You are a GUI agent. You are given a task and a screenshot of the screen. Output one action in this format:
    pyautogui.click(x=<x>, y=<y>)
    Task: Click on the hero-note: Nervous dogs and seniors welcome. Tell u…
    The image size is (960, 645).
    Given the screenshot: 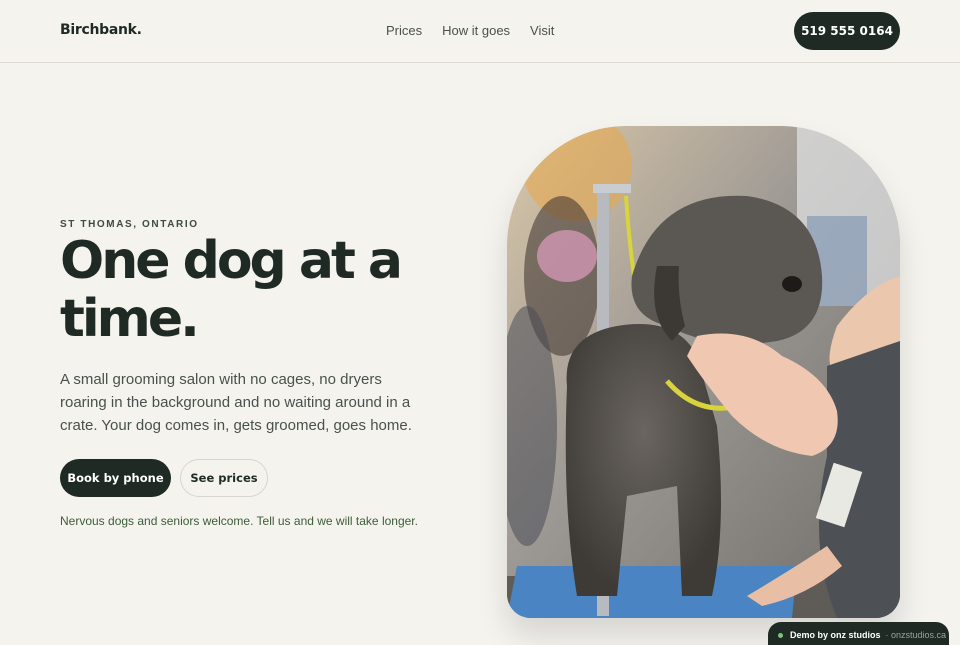 What is the action you would take?
    pyautogui.click(x=239, y=521)
    